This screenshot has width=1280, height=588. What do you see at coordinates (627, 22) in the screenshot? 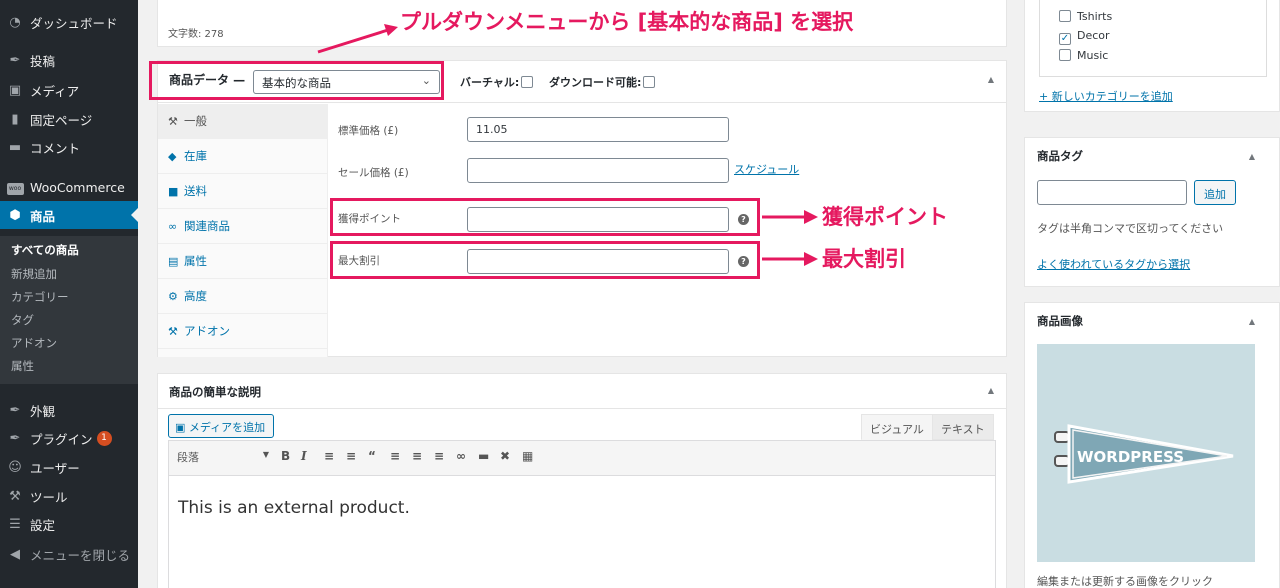
I see `annotation-select-instruction: プルダウンメニューから [基本的な商品] を選択` at bounding box center [627, 22].